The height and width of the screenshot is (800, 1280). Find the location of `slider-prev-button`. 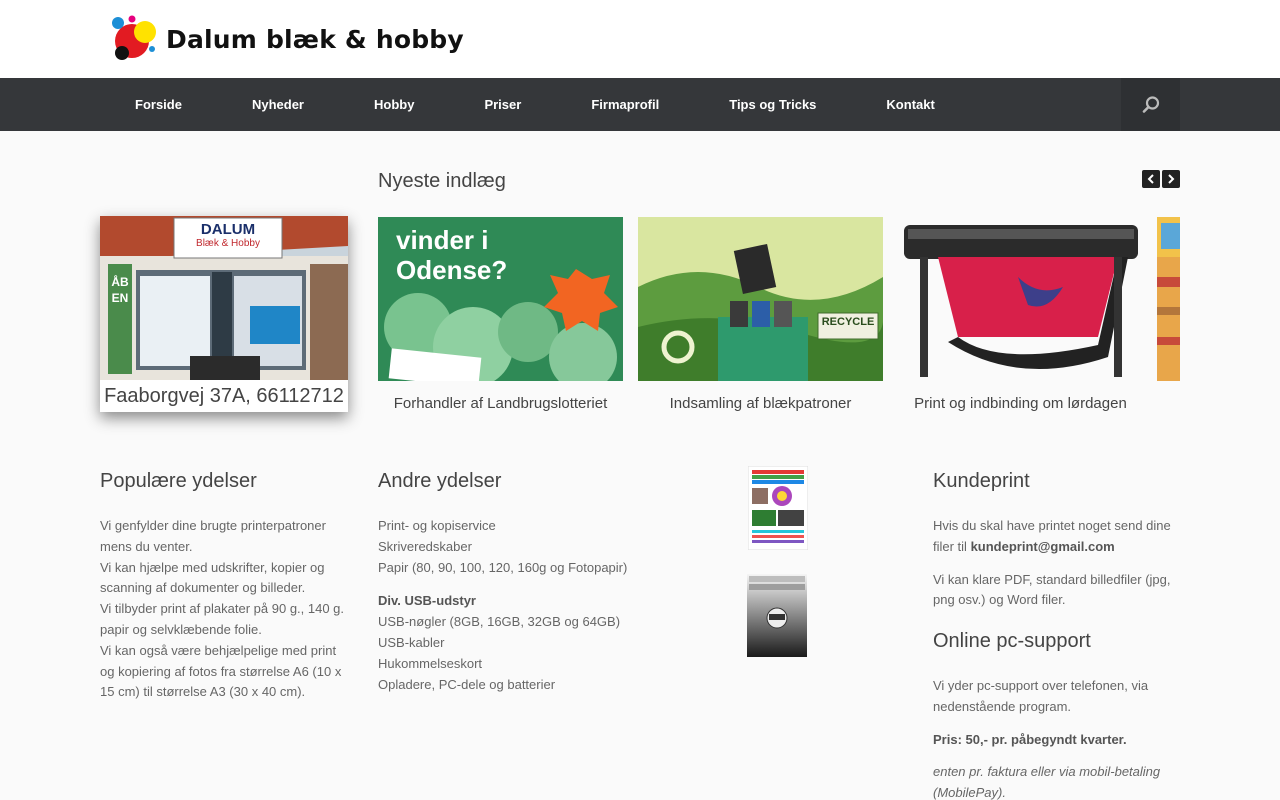

slider-prev-button is located at coordinates (1151, 179).